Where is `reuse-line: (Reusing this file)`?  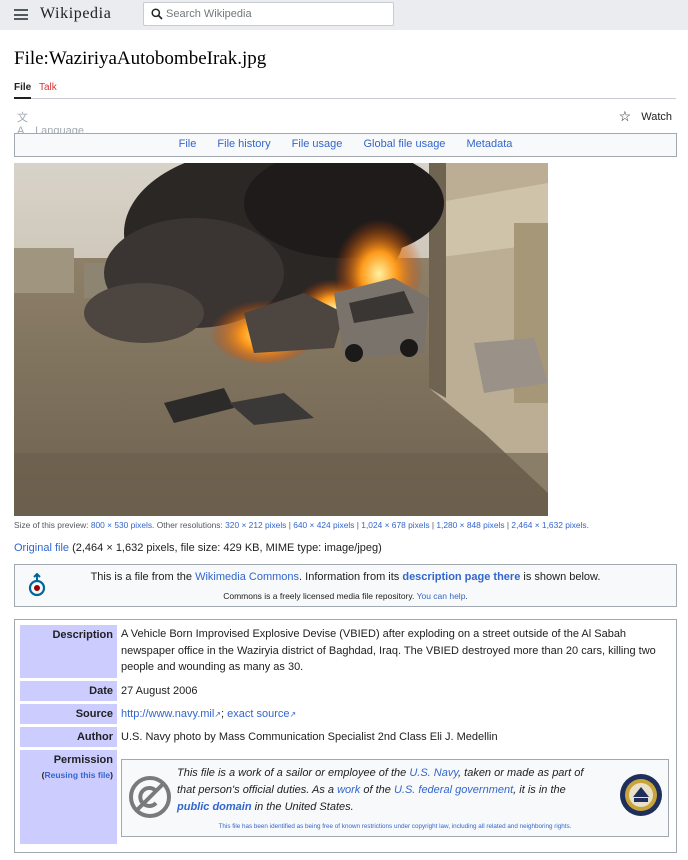 reuse-line: (Reusing this file) is located at coordinates (77, 775).